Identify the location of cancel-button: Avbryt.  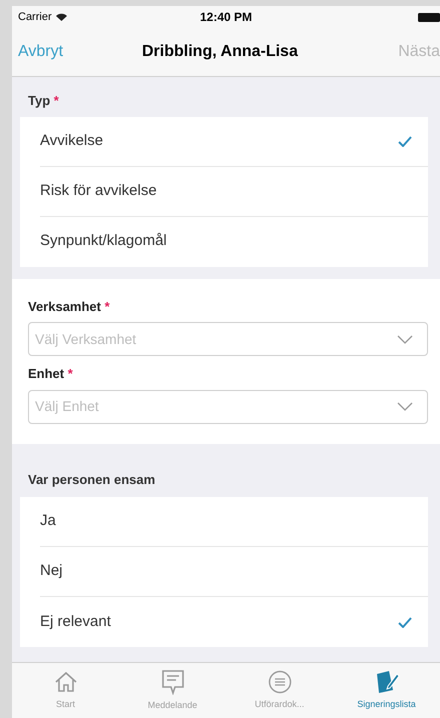
(41, 52).